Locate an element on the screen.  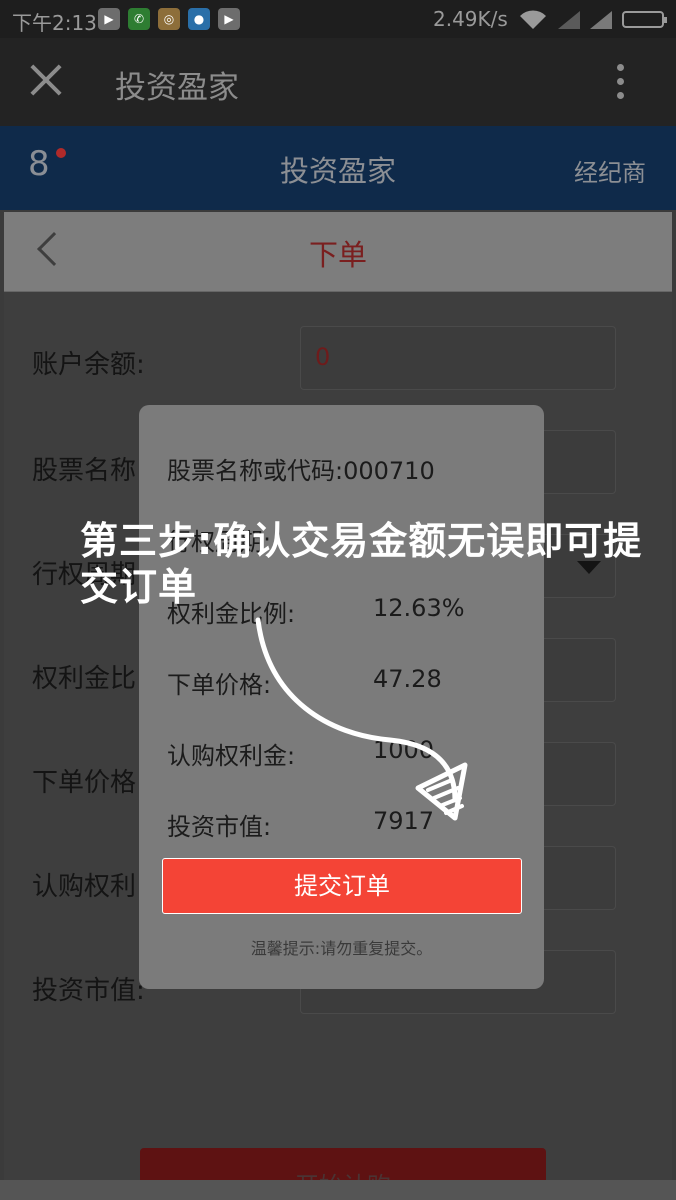
status-time: 下午2:13 is located at coordinates (54, 23).